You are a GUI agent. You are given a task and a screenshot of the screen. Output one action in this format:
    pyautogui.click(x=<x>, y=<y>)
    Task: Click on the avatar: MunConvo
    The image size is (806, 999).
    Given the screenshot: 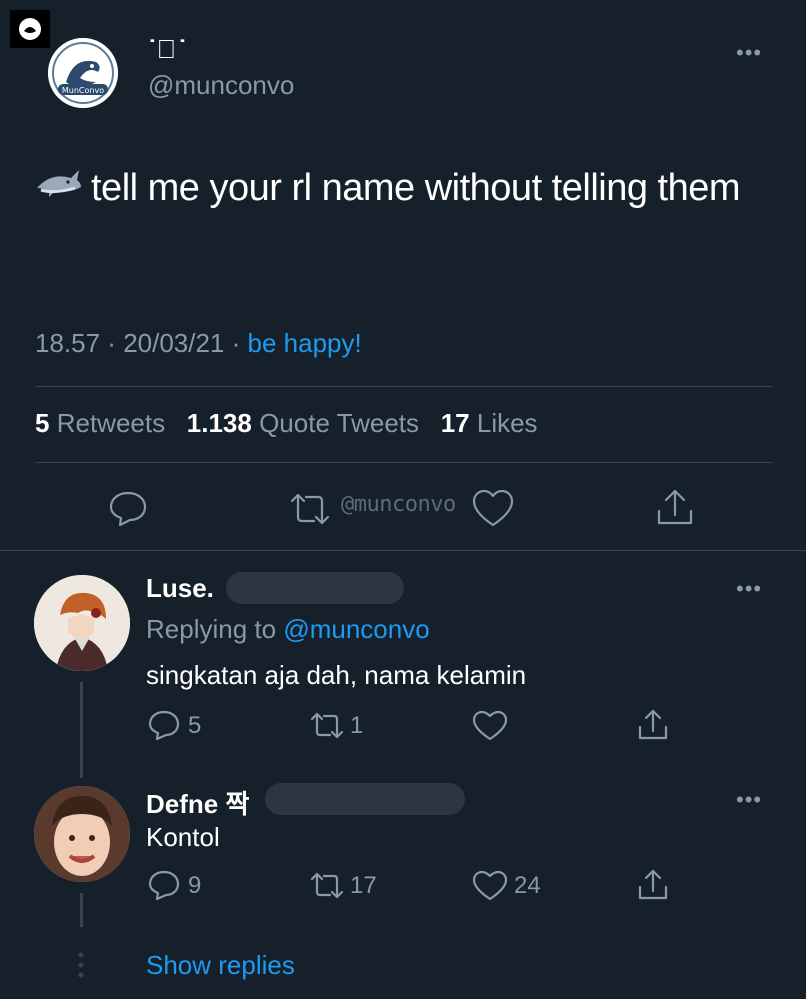 What is the action you would take?
    pyautogui.click(x=83, y=73)
    